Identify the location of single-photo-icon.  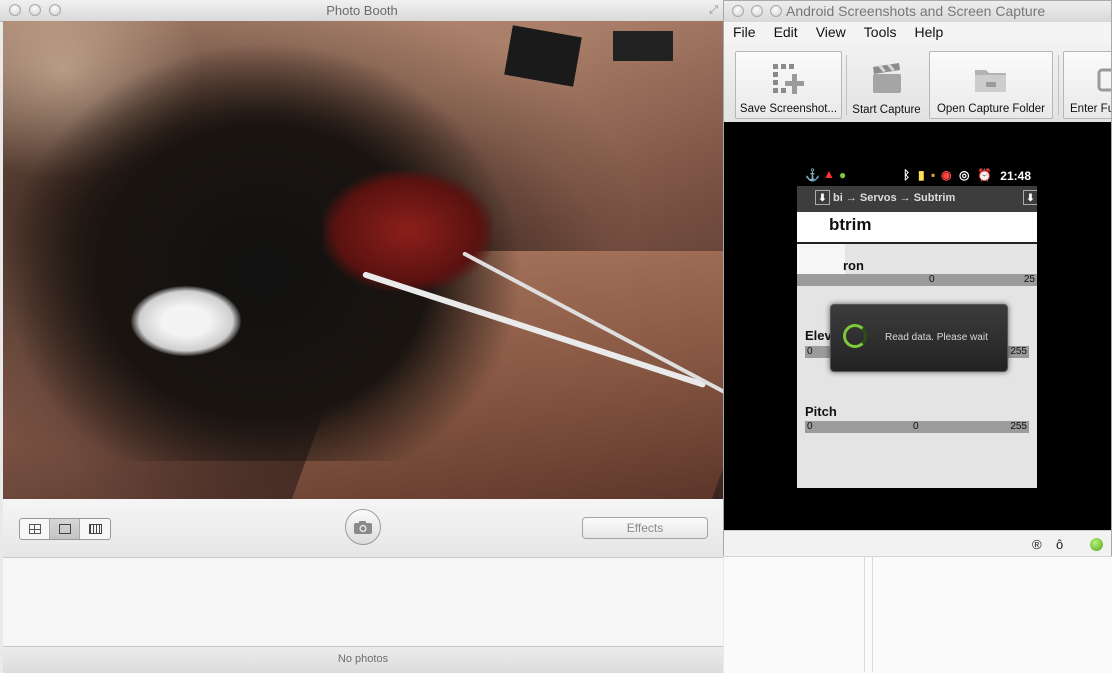
(64, 529).